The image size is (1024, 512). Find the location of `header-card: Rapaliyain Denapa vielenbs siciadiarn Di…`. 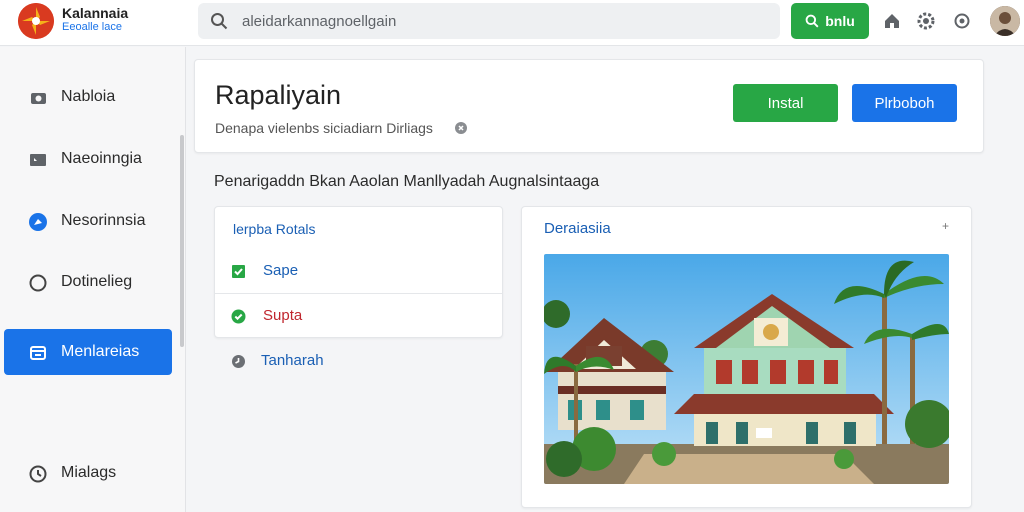

header-card: Rapaliyain Denapa vielenbs siciadiarn Di… is located at coordinates (589, 106).